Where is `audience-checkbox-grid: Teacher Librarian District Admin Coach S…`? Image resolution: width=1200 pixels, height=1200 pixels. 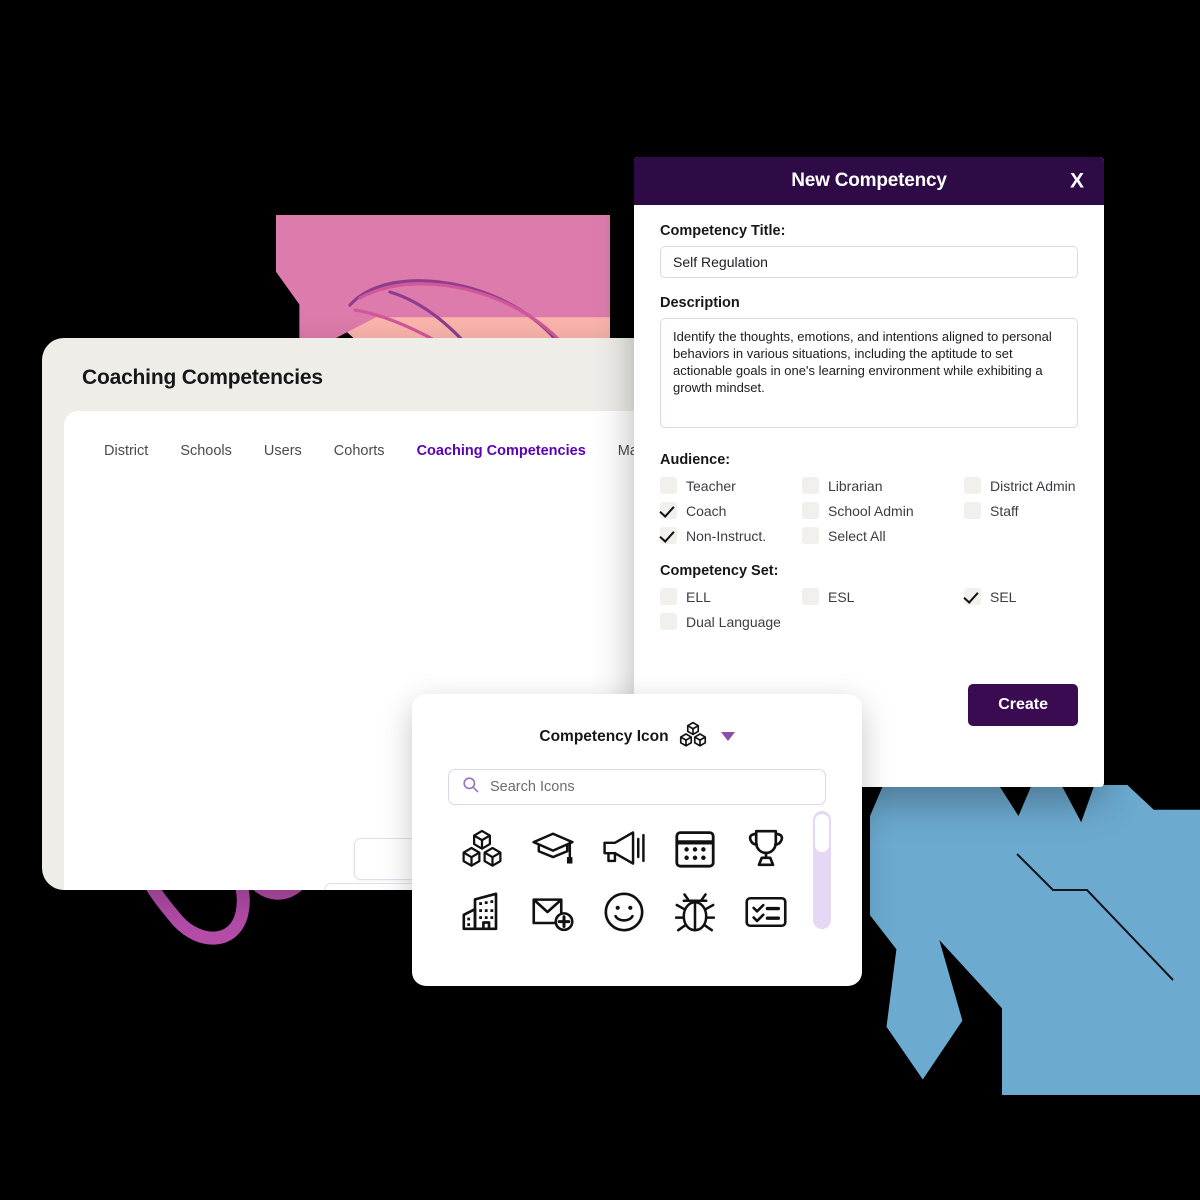
audience-checkbox-grid: Teacher Librarian District Admin Coach S… is located at coordinates (869, 510).